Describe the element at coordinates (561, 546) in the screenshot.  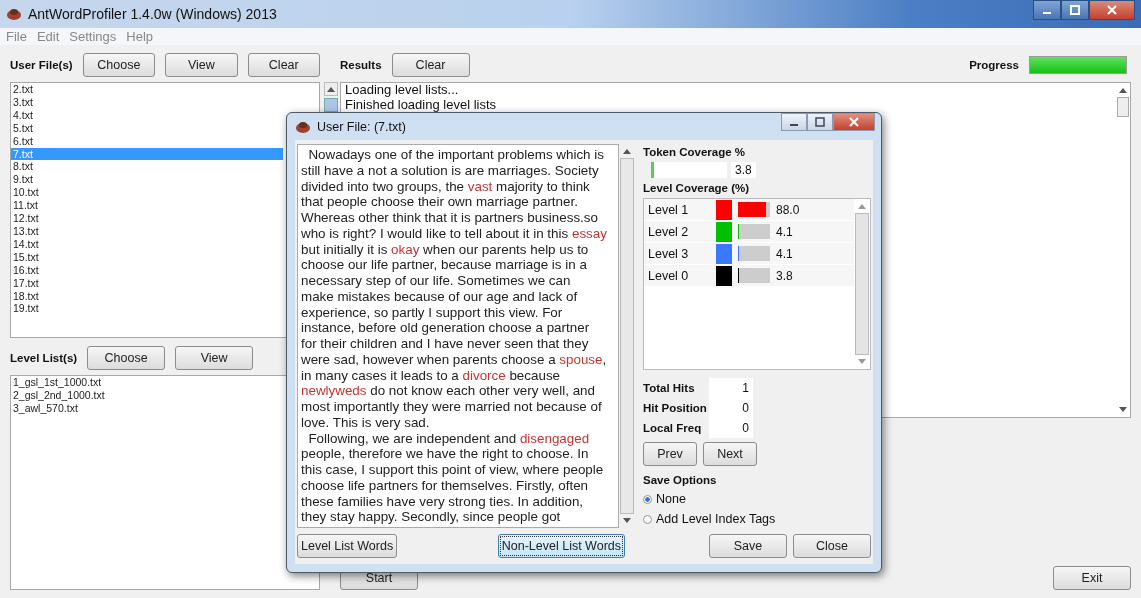
I see `word-list-button: Non-Level List Words` at that location.